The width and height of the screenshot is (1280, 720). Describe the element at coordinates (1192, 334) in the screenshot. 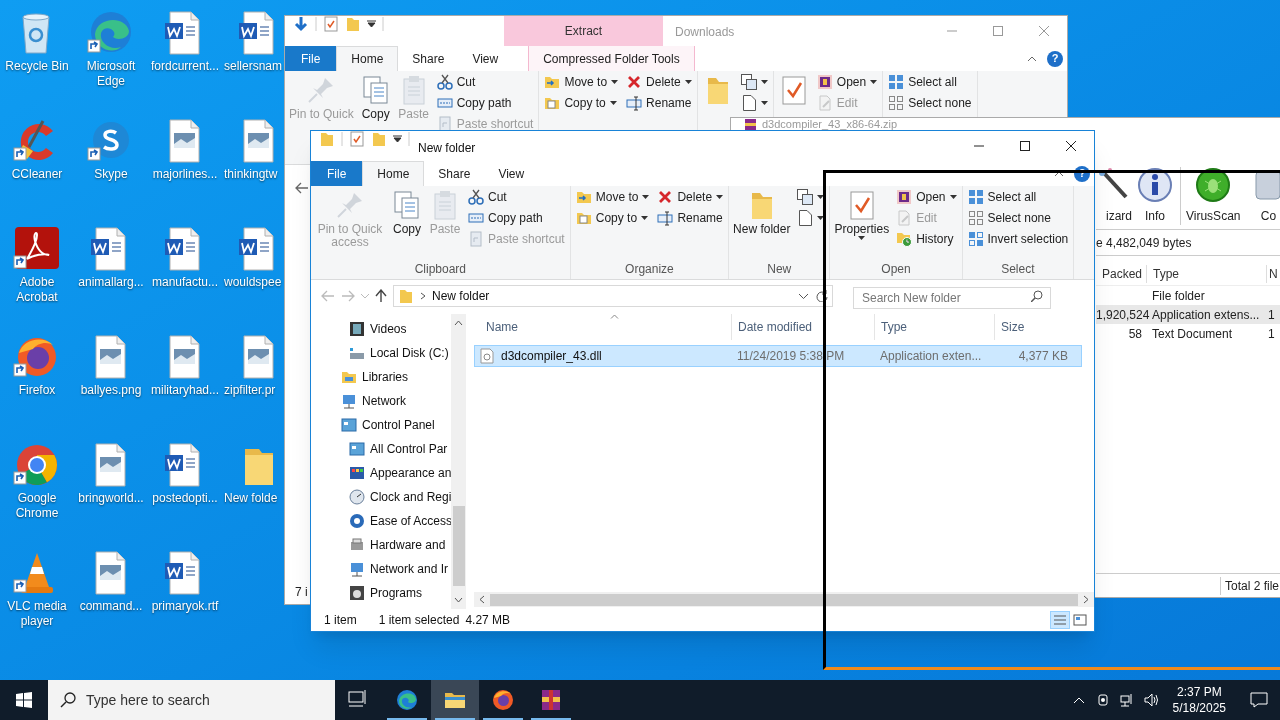

I see `table-cell-text: Text Document` at that location.